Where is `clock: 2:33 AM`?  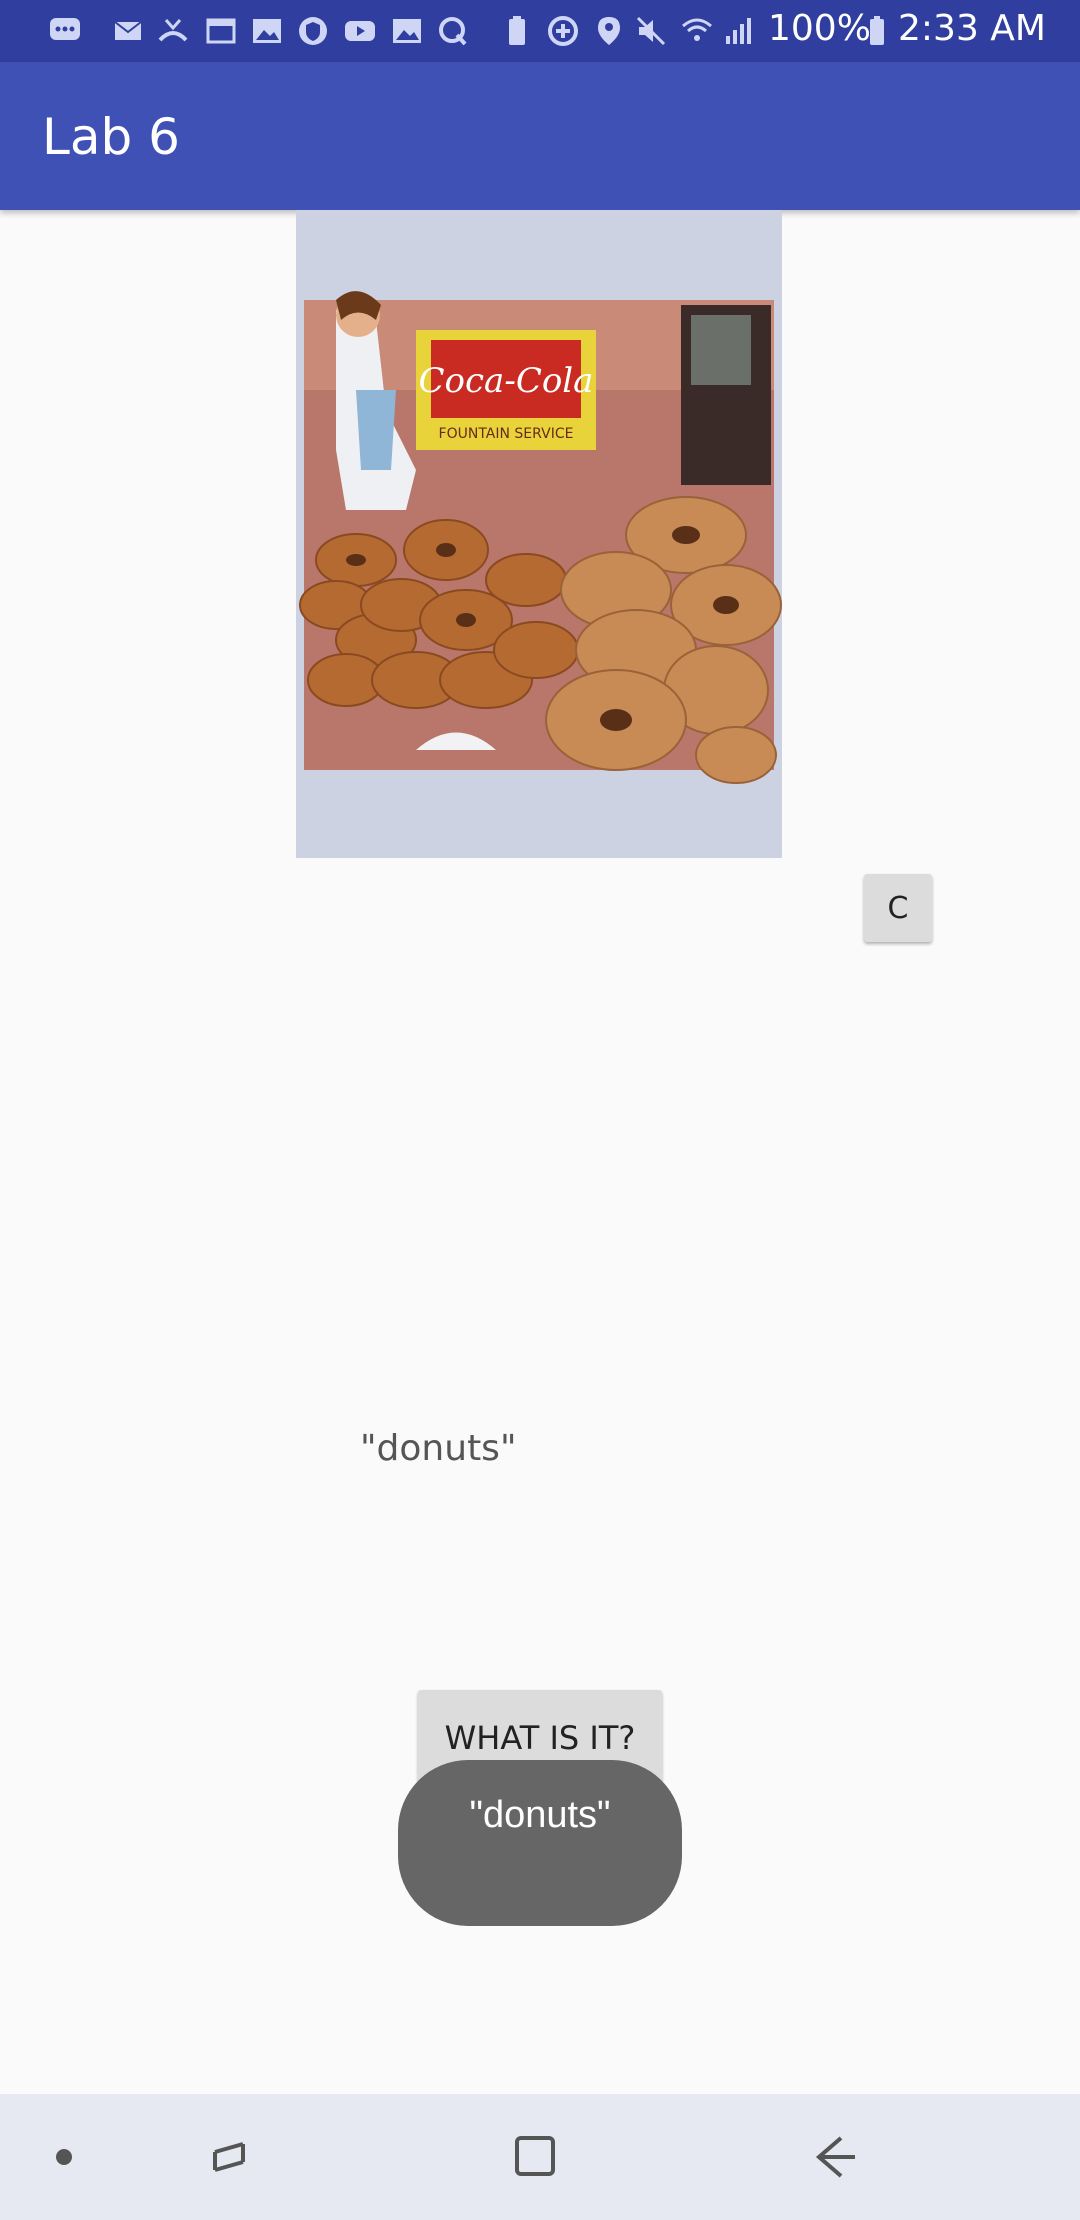
clock: 2:33 AM is located at coordinates (972, 28).